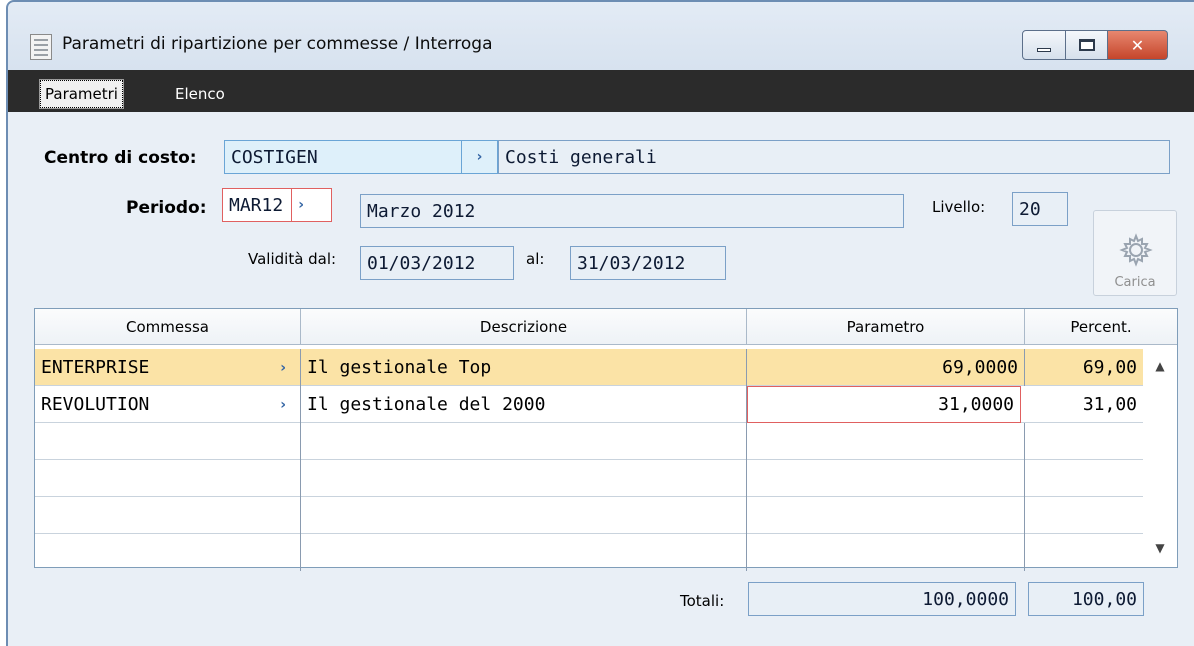 Image resolution: width=1194 pixels, height=646 pixels. Describe the element at coordinates (1160, 366) in the screenshot. I see `scroll-up-icon: ▲` at that location.